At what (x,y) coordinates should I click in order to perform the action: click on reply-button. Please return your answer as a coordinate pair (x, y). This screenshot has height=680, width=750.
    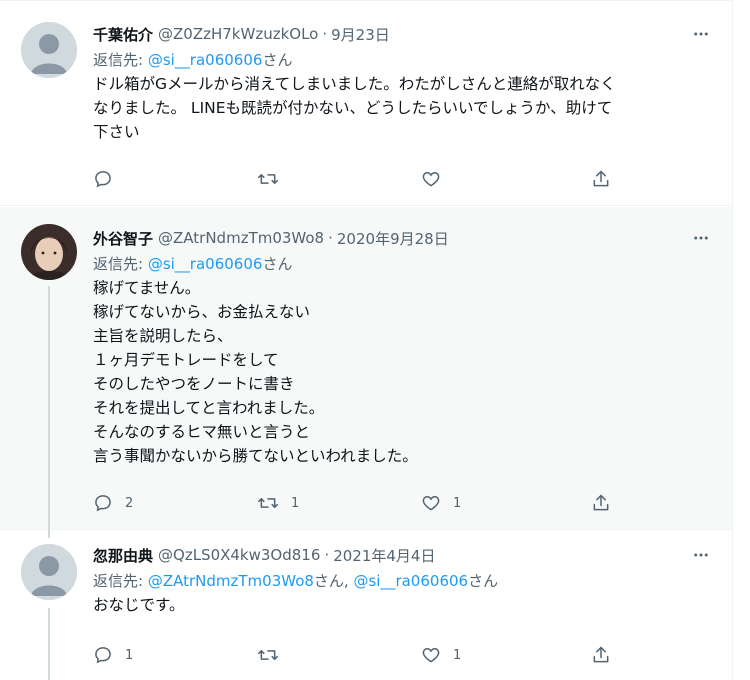
    Looking at the image, I should click on (103, 179).